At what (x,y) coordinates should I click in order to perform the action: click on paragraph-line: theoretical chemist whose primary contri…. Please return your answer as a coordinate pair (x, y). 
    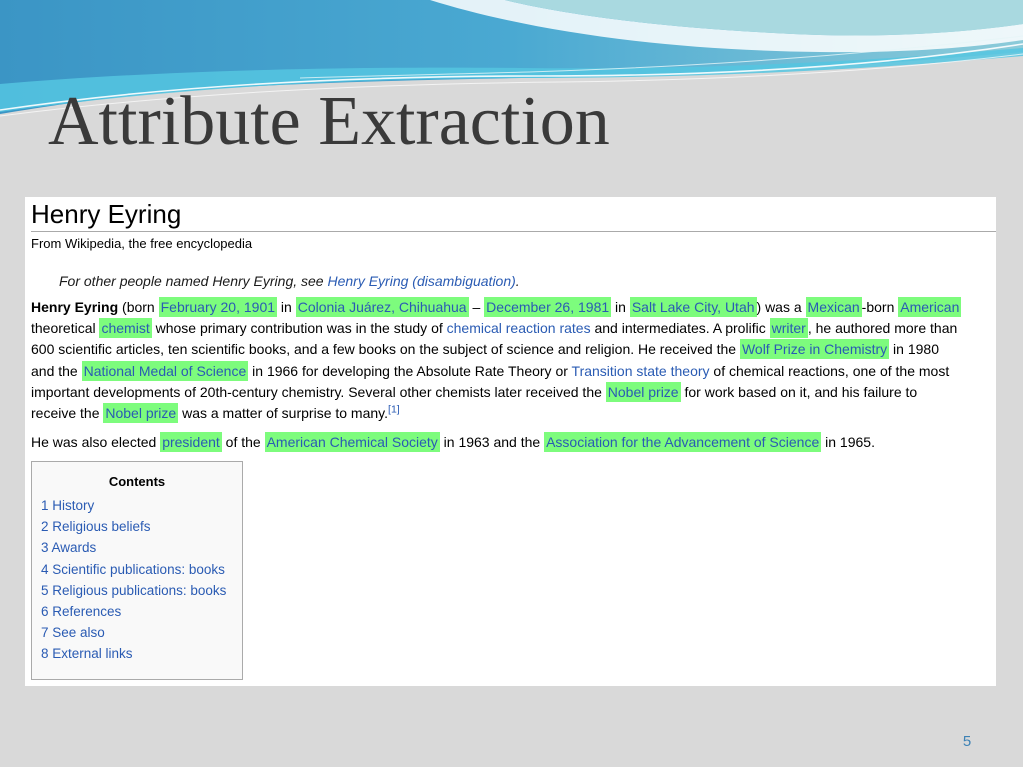
    Looking at the image, I should click on (496, 328).